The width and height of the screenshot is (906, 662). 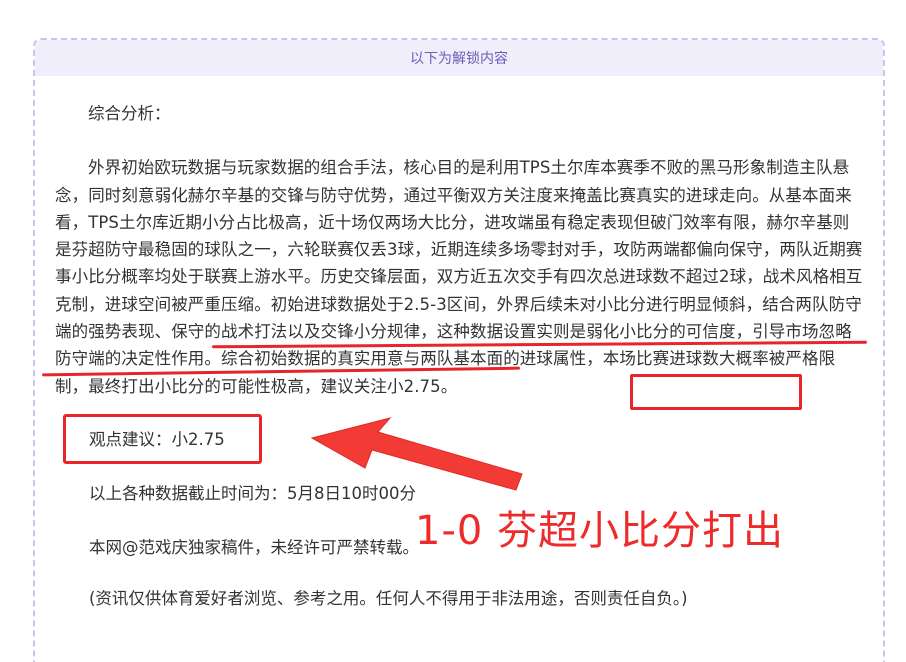 I want to click on unlock-header: 以下为解锁内容, so click(x=459, y=58).